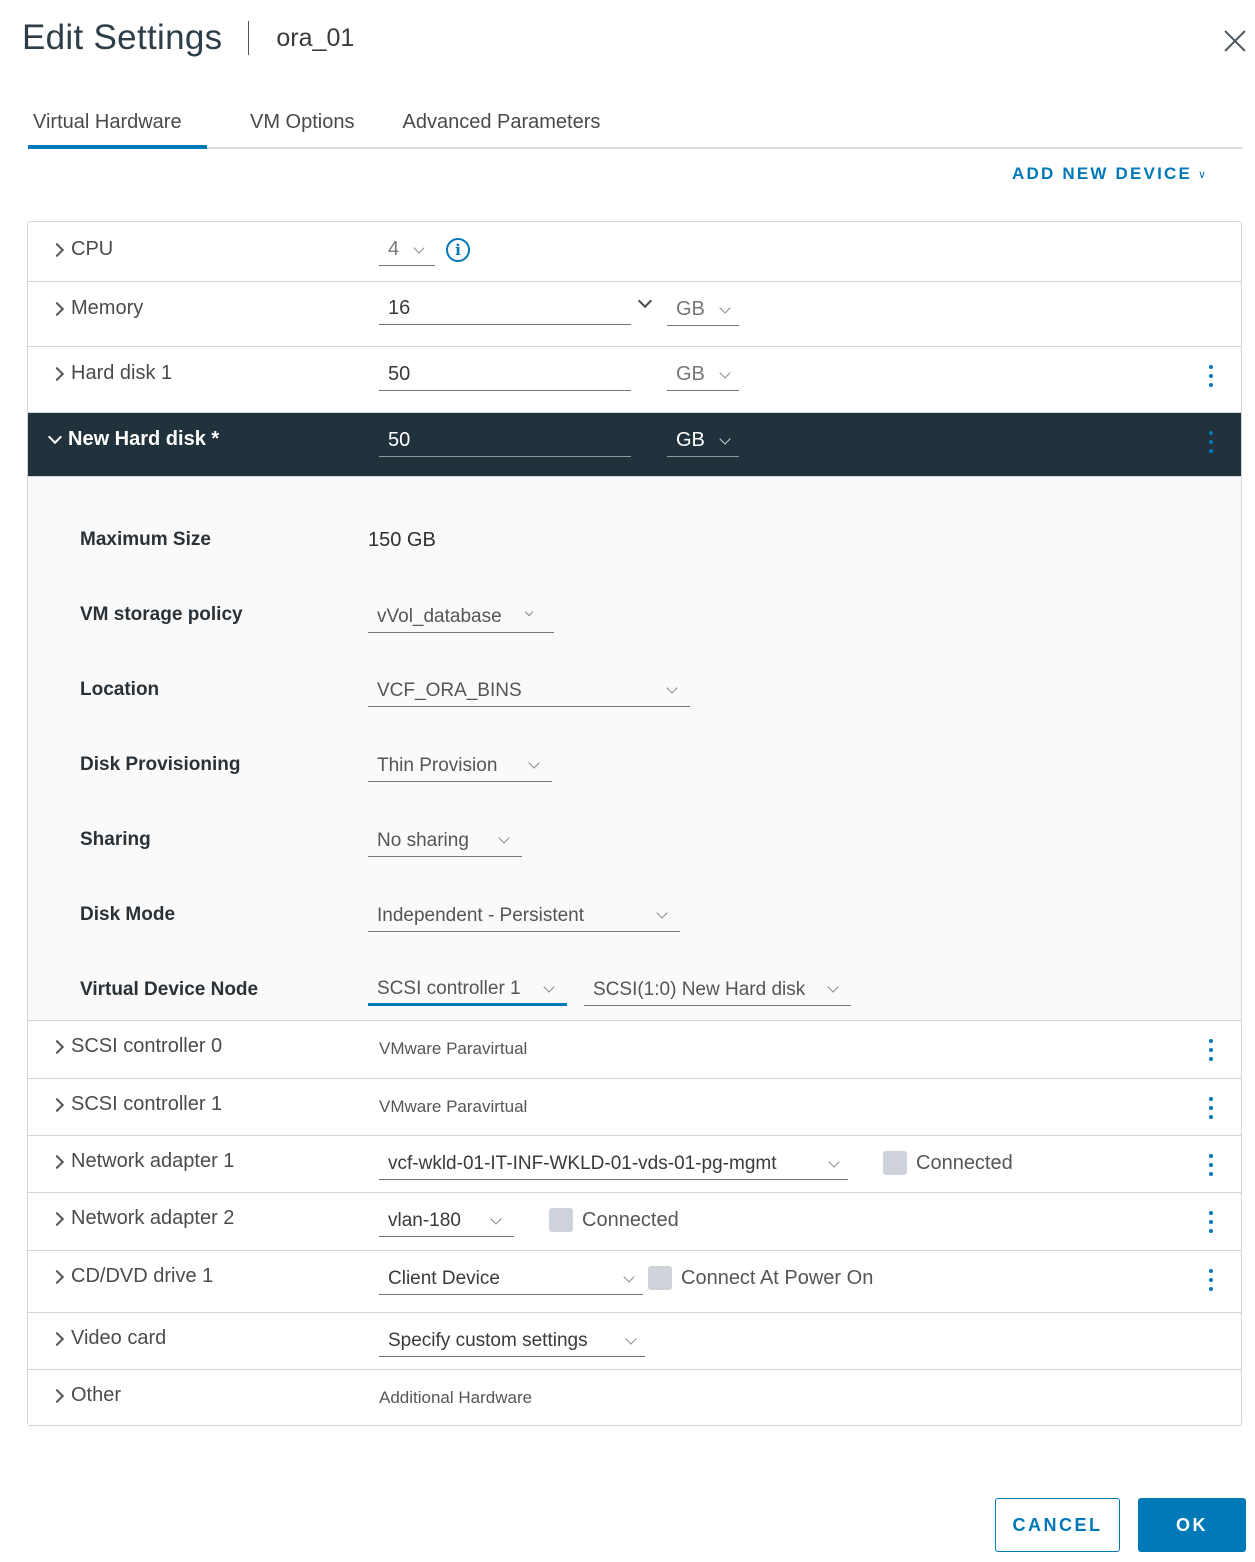  What do you see at coordinates (161, 614) in the screenshot?
I see `storage-policy-label: VM storage policy` at bounding box center [161, 614].